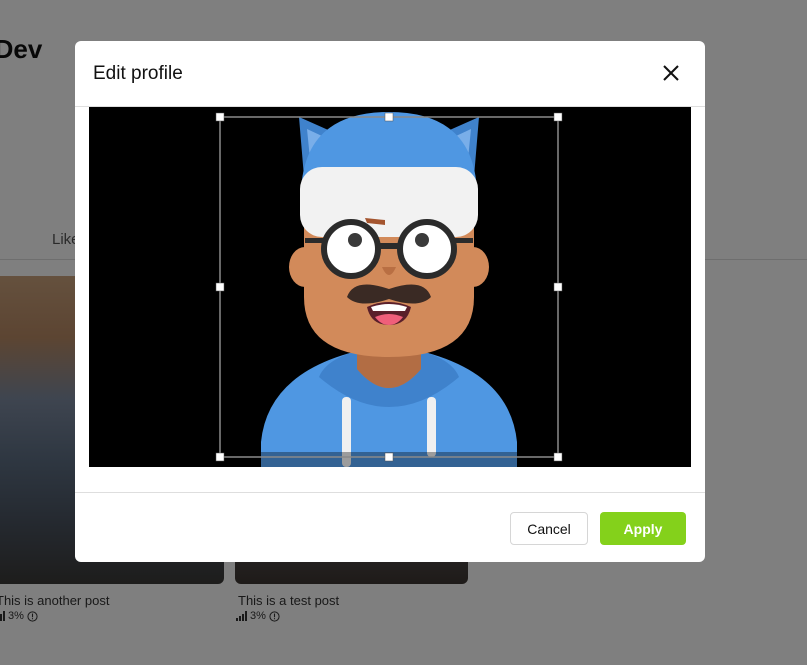  Describe the element at coordinates (549, 528) in the screenshot. I see `cancel-button: Cancel` at that location.